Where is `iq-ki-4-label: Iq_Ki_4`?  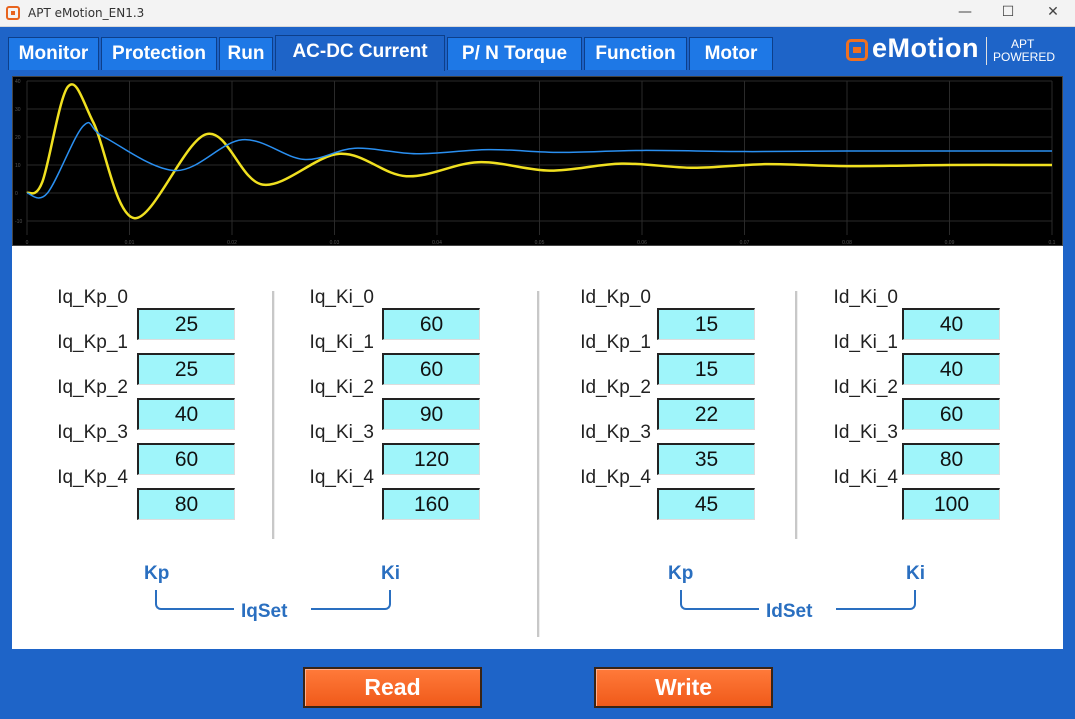 iq-ki-4-label: Iq_Ki_4 is located at coordinates (341, 477).